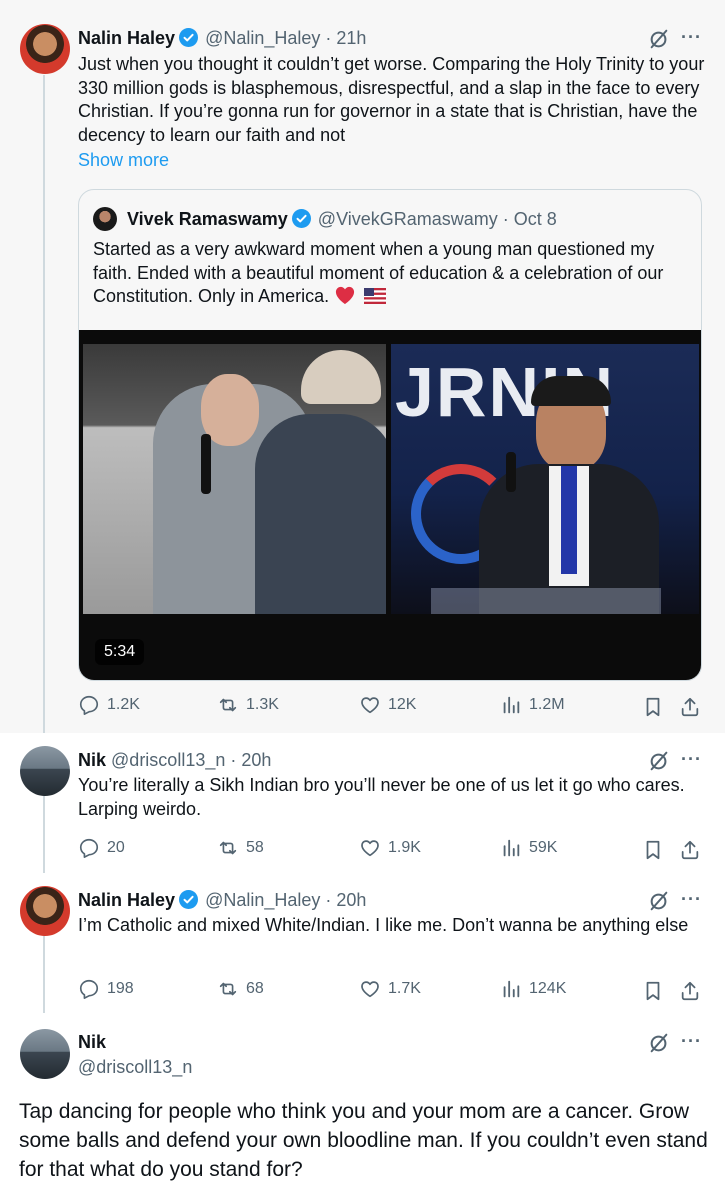 Image resolution: width=725 pixels, height=1200 pixels. I want to click on quote-timestamp: · Oct 8, so click(529, 219).